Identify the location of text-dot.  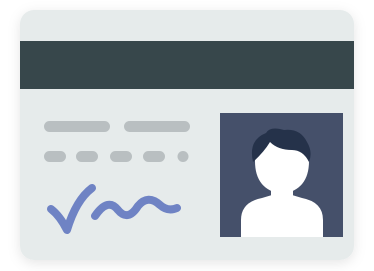
(183, 156).